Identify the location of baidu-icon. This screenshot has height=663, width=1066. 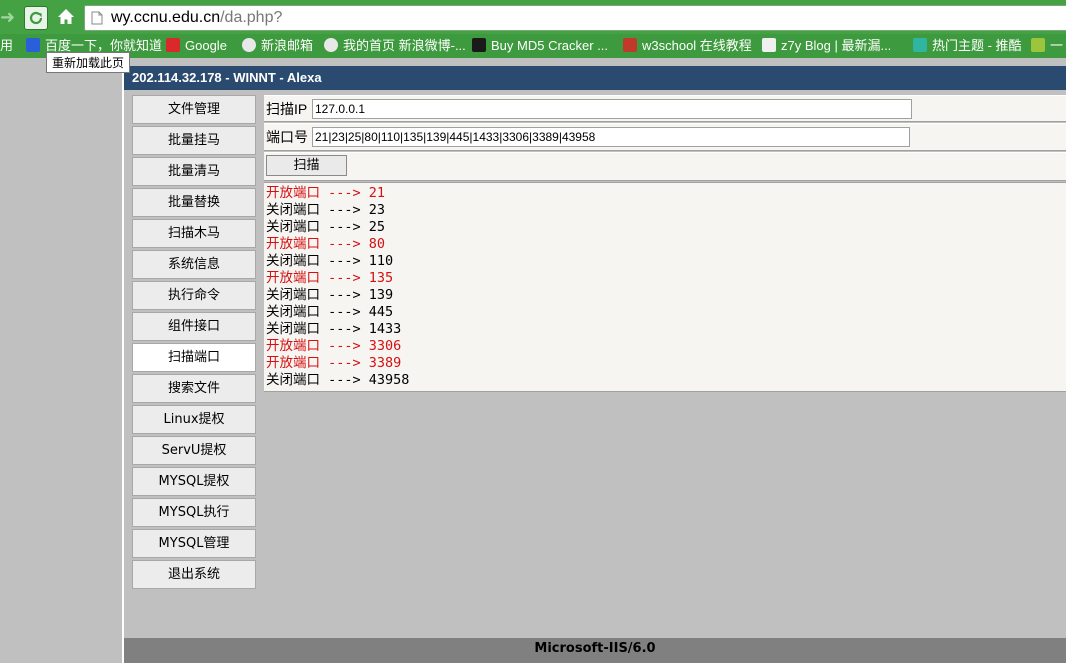
(33, 45).